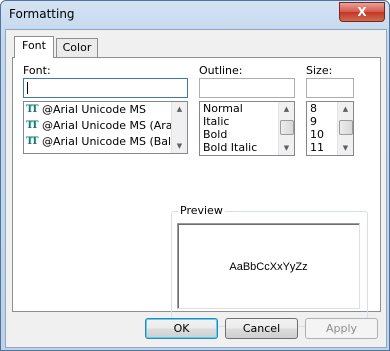 The image size is (390, 351). Describe the element at coordinates (105, 88) in the screenshot. I see `font-name-input` at that location.